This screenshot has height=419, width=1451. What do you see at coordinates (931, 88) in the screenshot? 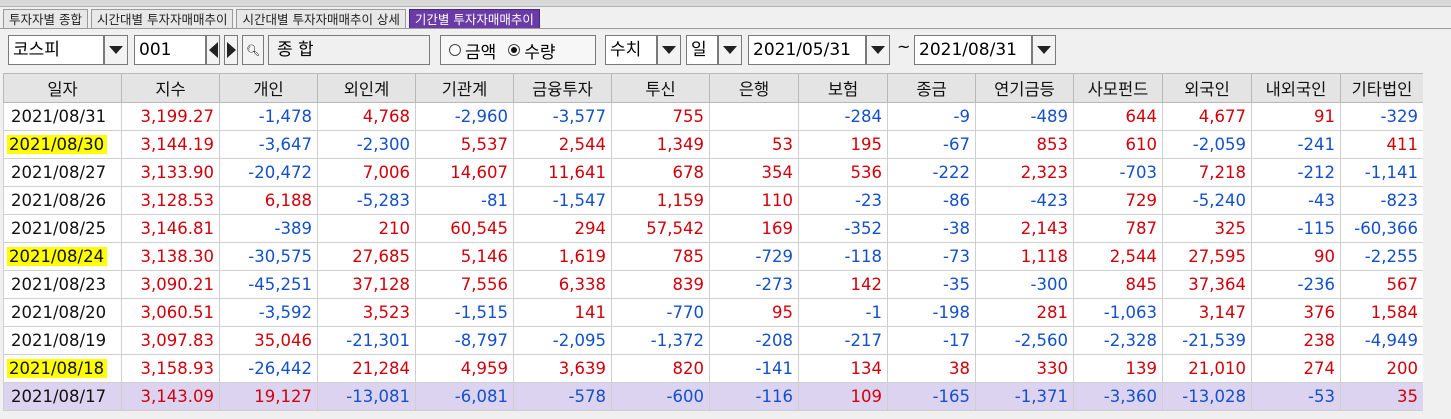
I see `column-header: 종금` at bounding box center [931, 88].